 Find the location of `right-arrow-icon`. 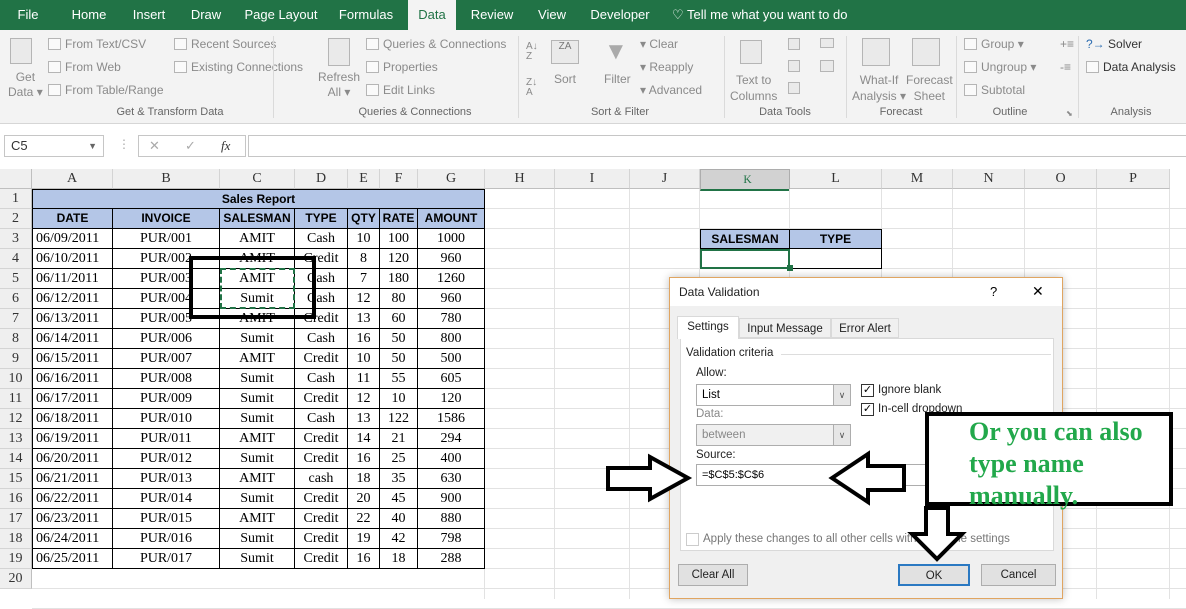

right-arrow-icon is located at coordinates (649, 478).